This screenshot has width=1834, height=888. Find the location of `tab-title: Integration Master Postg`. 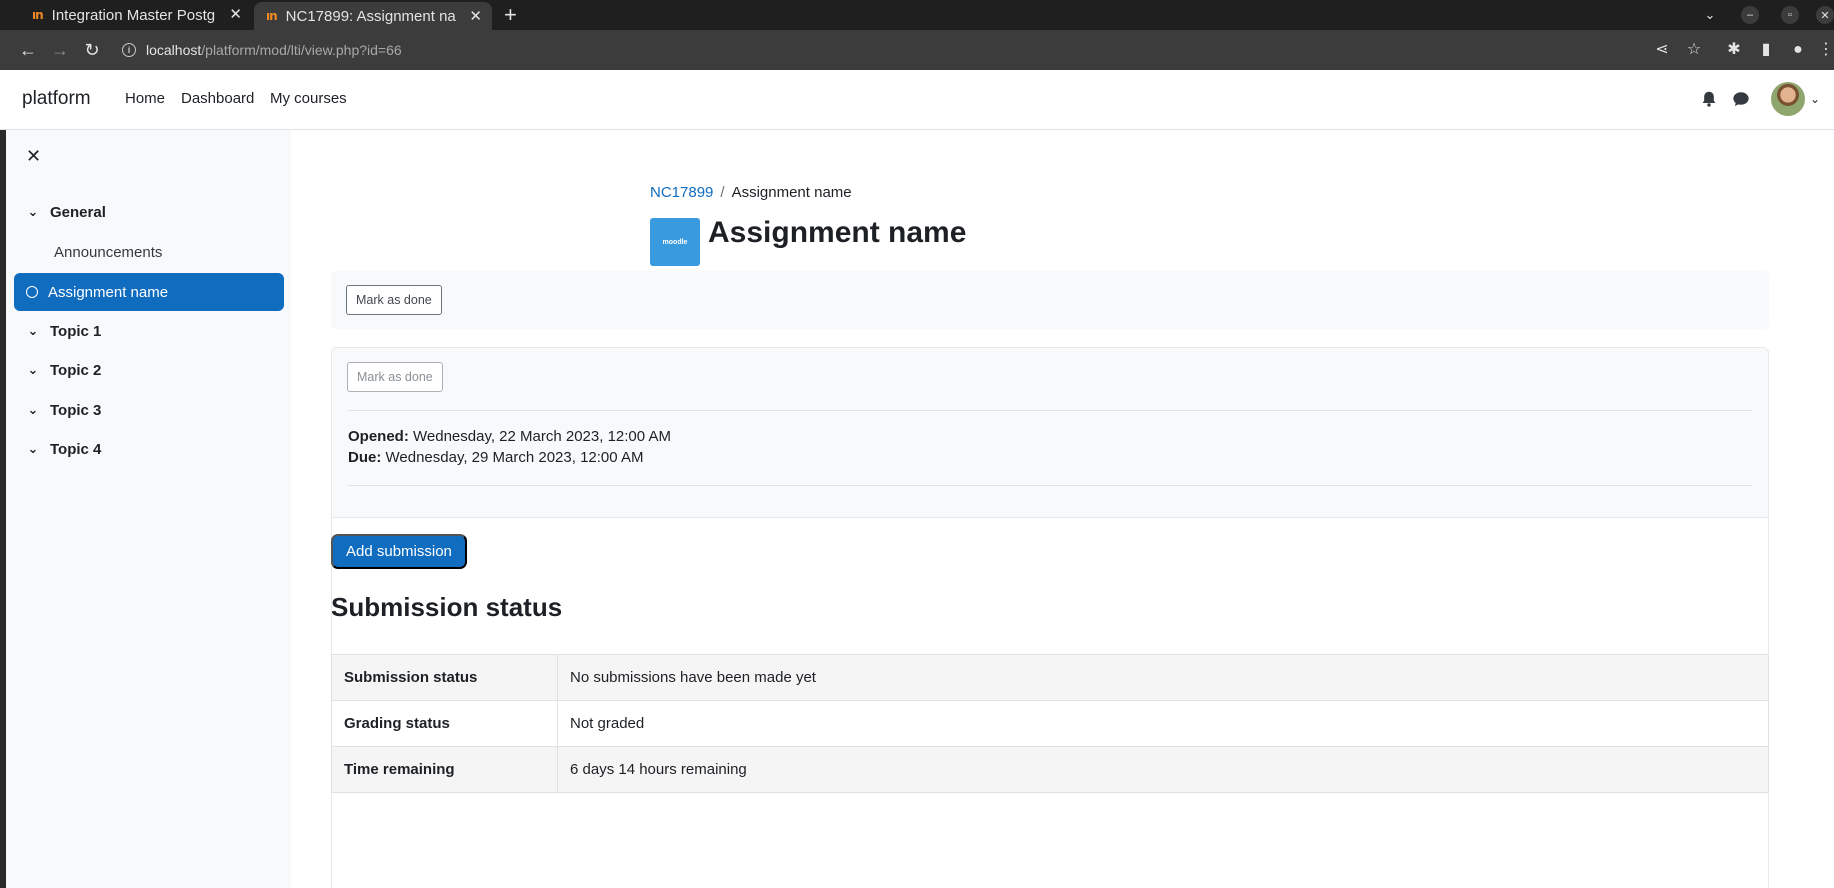

tab-title: Integration Master Postg is located at coordinates (133, 15).